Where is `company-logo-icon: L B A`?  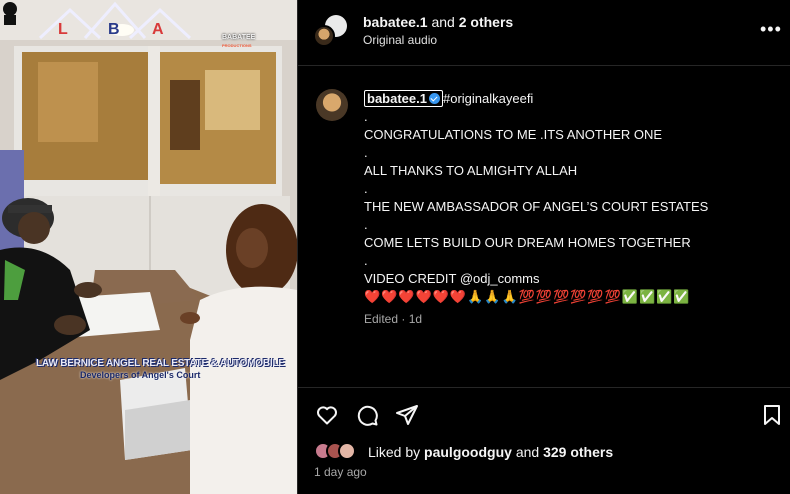 company-logo-icon: L B A is located at coordinates (115, 20).